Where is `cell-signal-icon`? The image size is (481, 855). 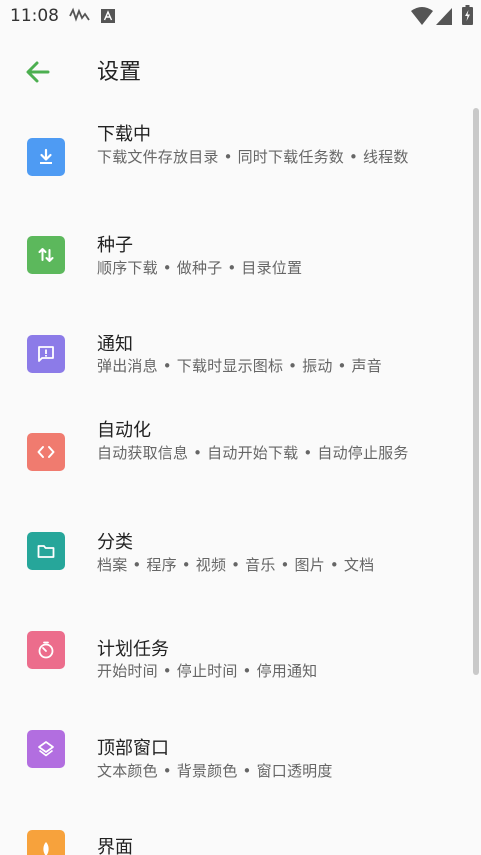
cell-signal-icon is located at coordinates (444, 18).